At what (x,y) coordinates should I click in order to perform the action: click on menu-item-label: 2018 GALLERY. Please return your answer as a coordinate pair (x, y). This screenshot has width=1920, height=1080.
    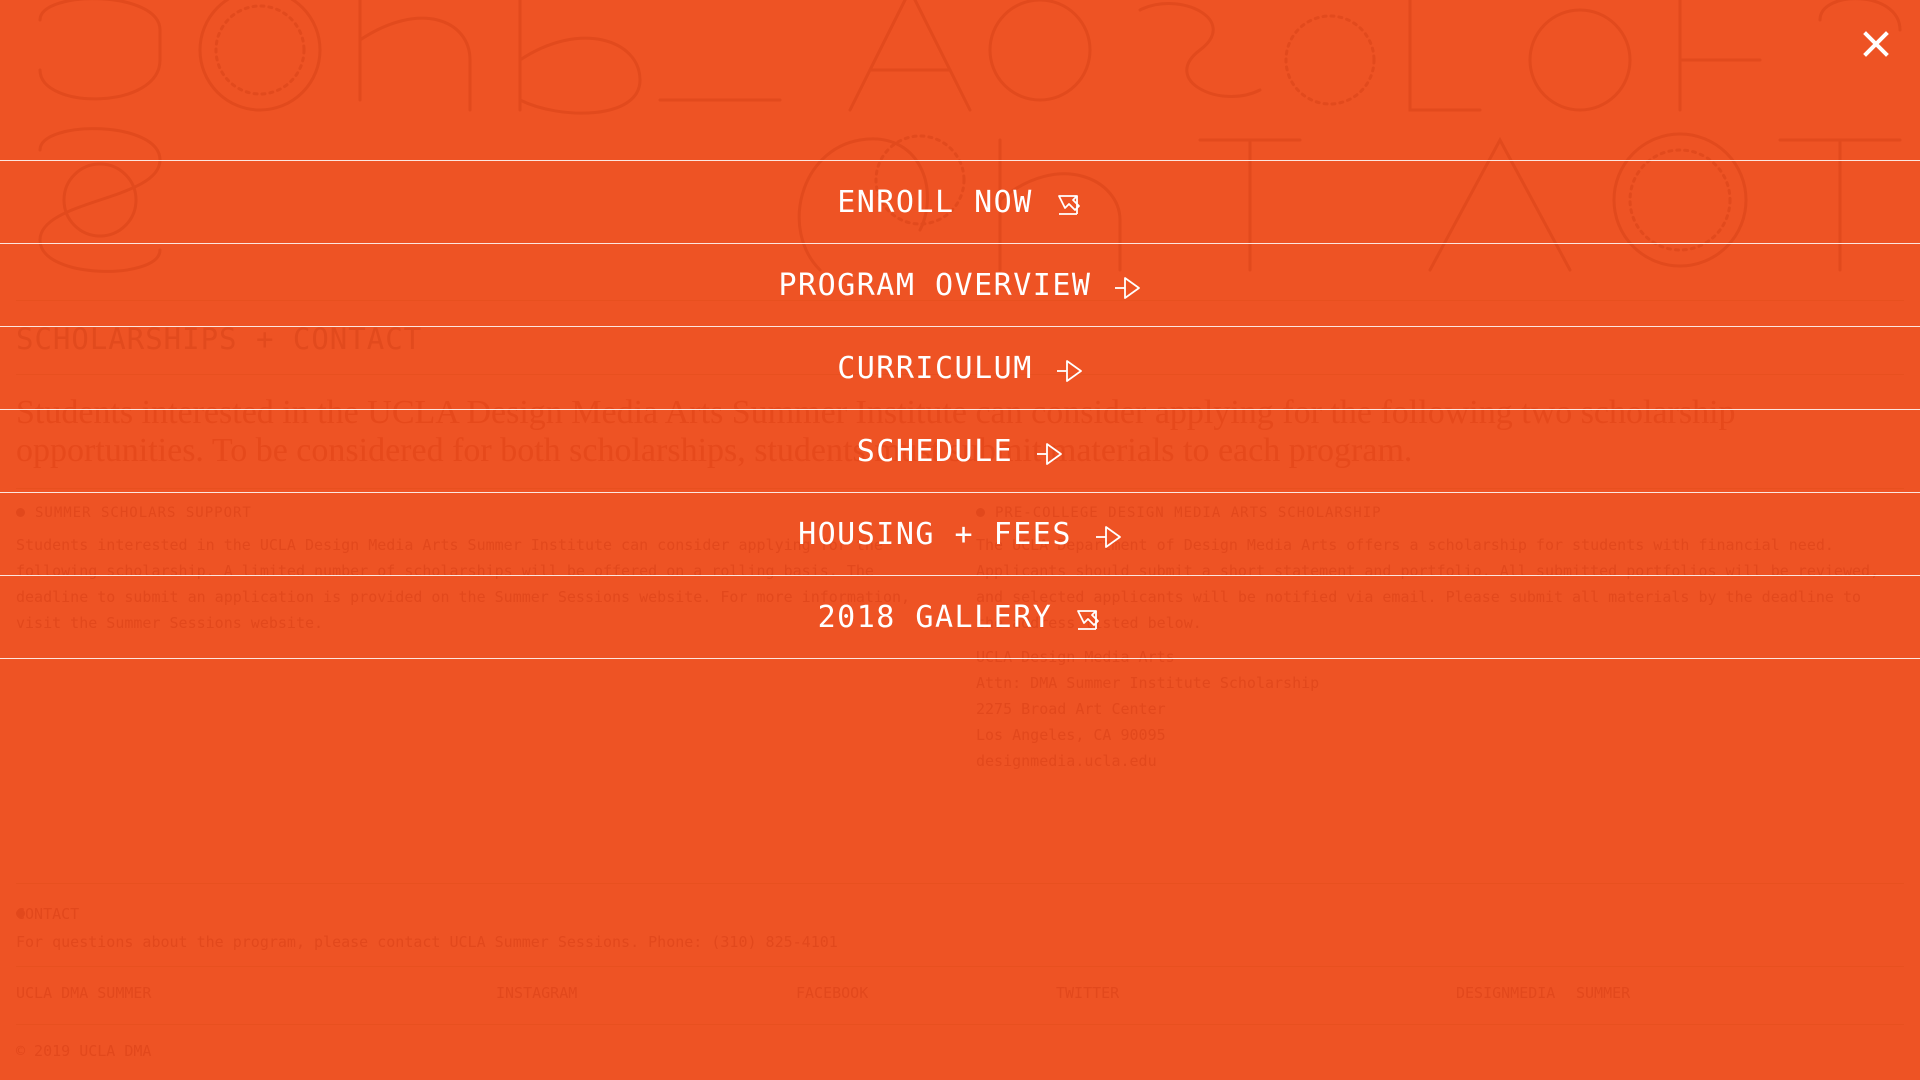
    Looking at the image, I should click on (935, 617).